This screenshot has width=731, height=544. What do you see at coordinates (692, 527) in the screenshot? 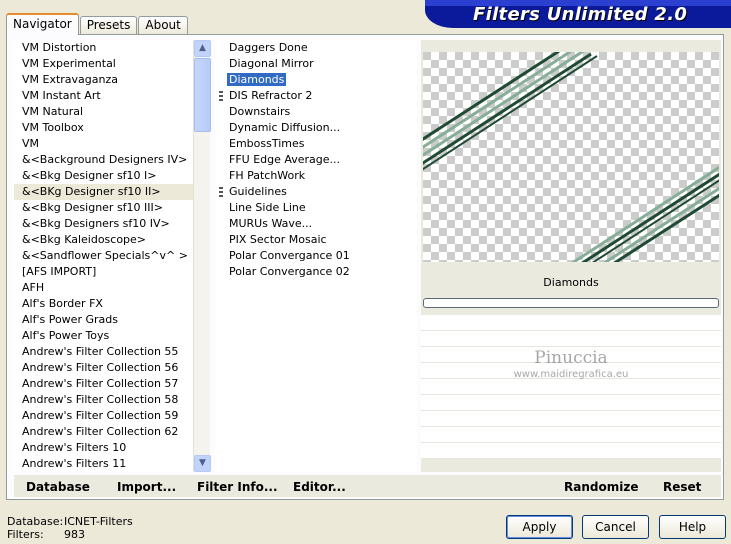
I see `help-button: Help` at bounding box center [692, 527].